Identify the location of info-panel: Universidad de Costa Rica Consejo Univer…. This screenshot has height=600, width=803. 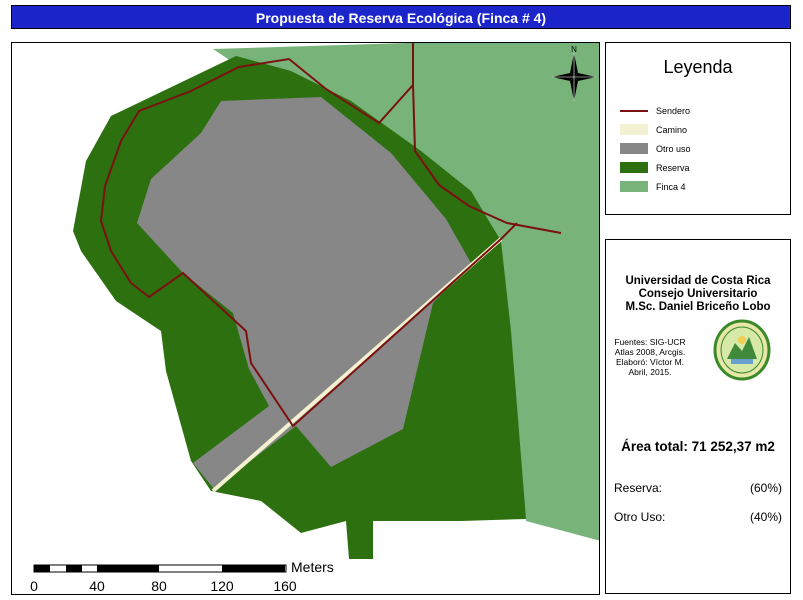
(698, 416).